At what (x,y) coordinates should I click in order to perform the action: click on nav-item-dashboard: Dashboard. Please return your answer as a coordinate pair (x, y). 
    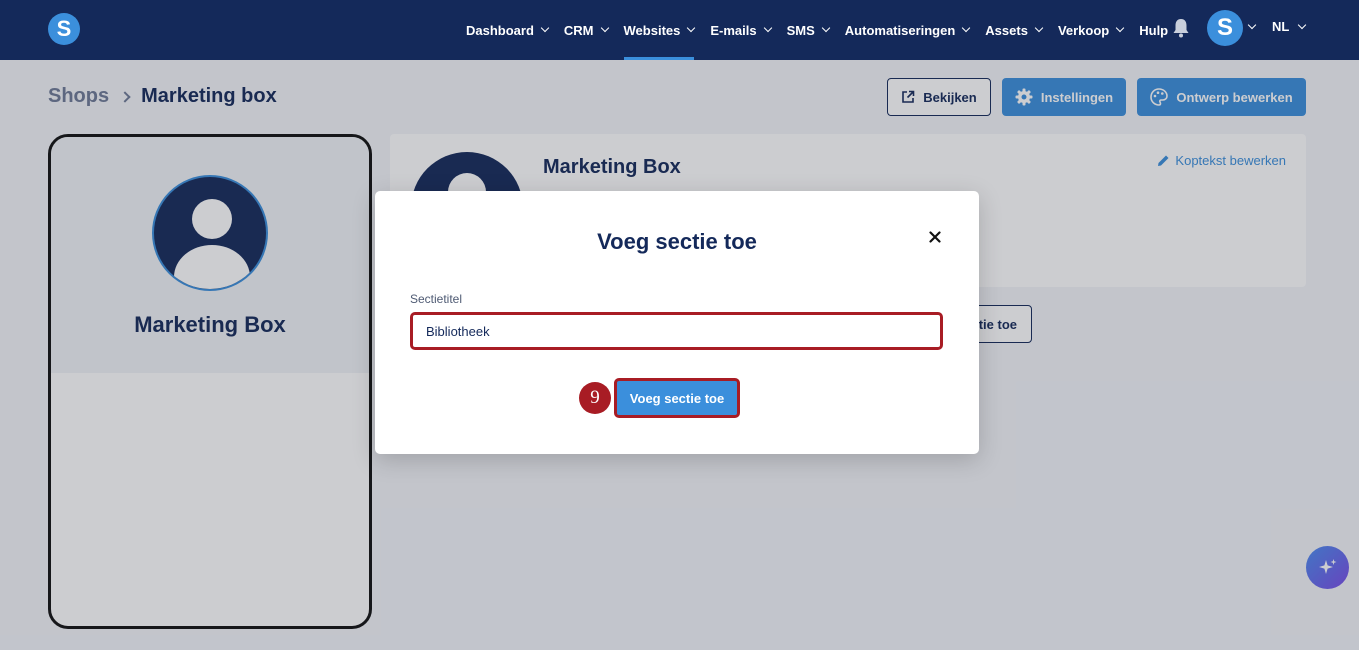
    Looking at the image, I should click on (508, 30).